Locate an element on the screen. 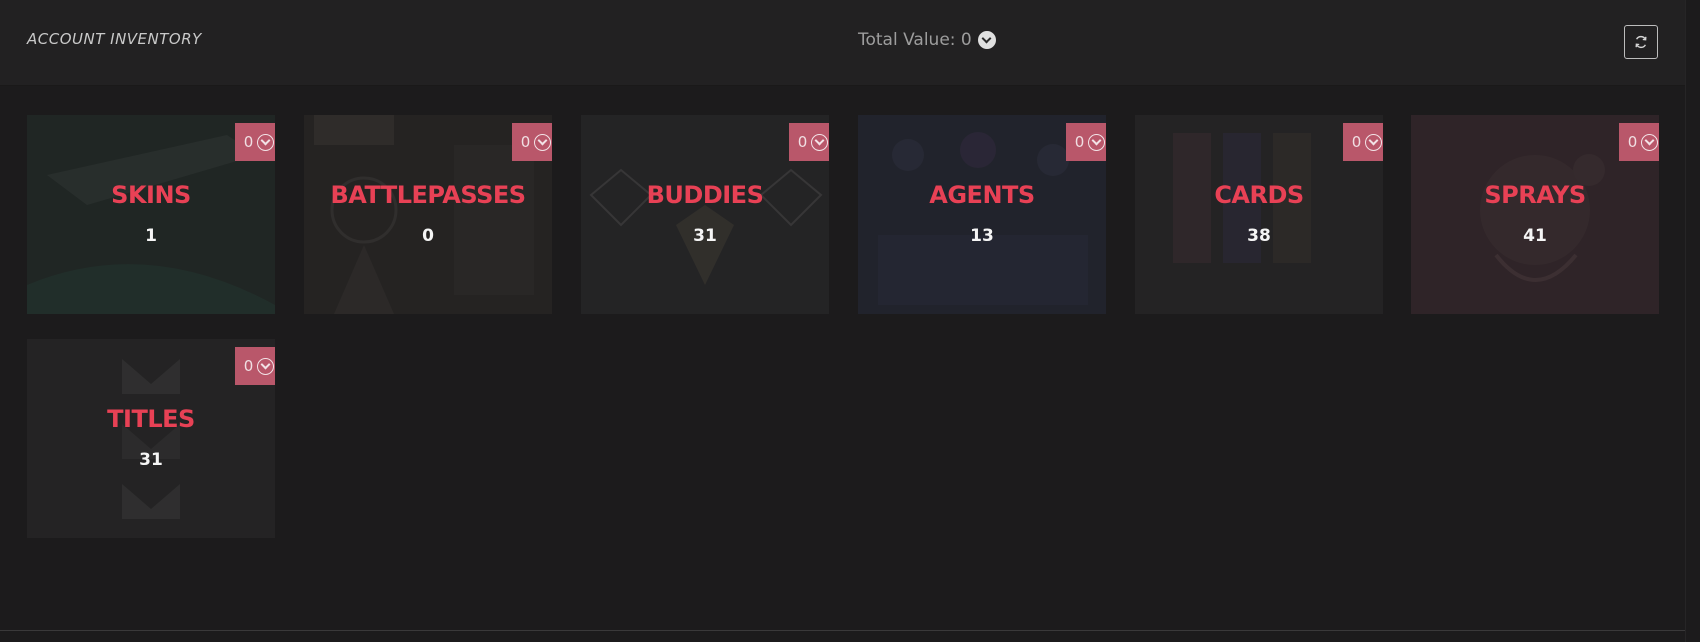  category-label: AGENTS is located at coordinates (982, 195).